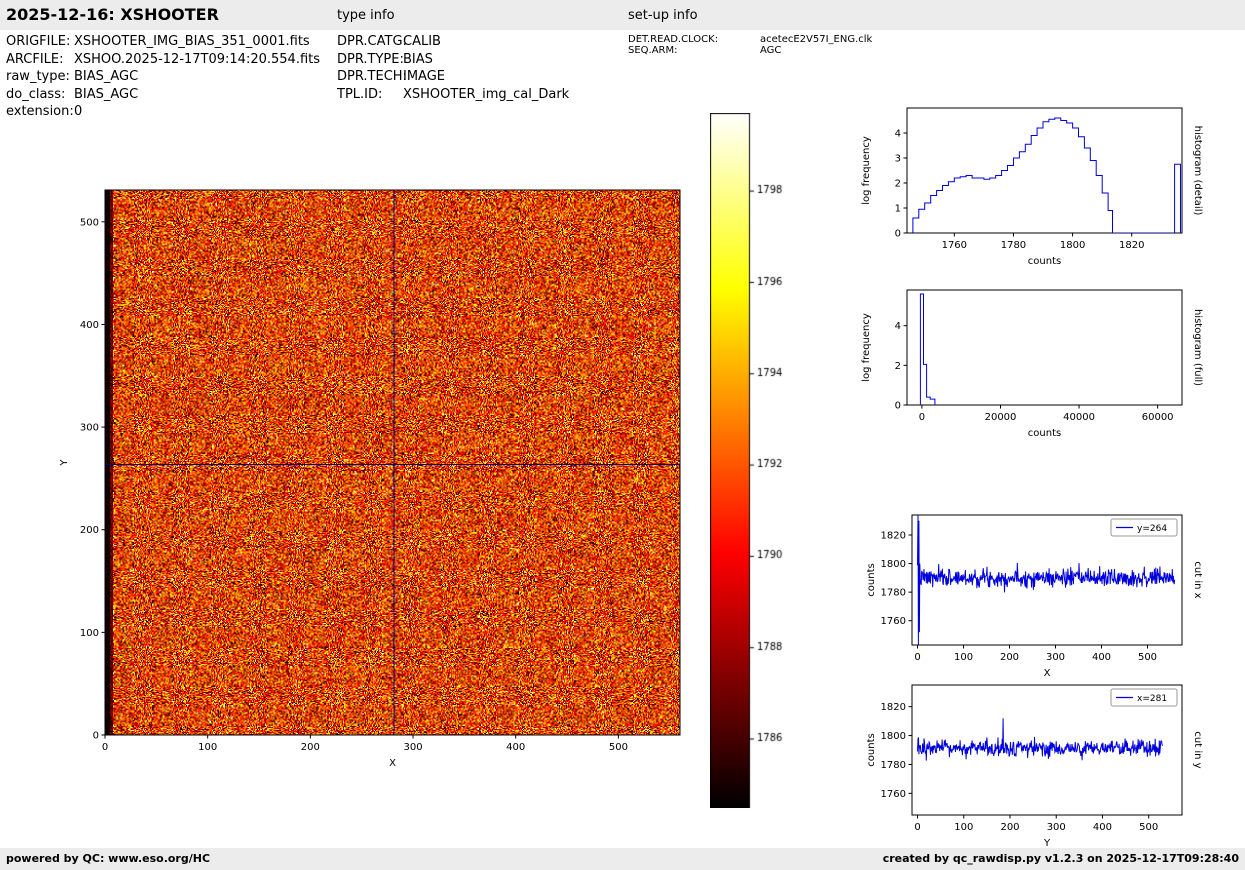 The image size is (1245, 870). I want to click on arcfile-label: ARCFILE:, so click(35, 59).